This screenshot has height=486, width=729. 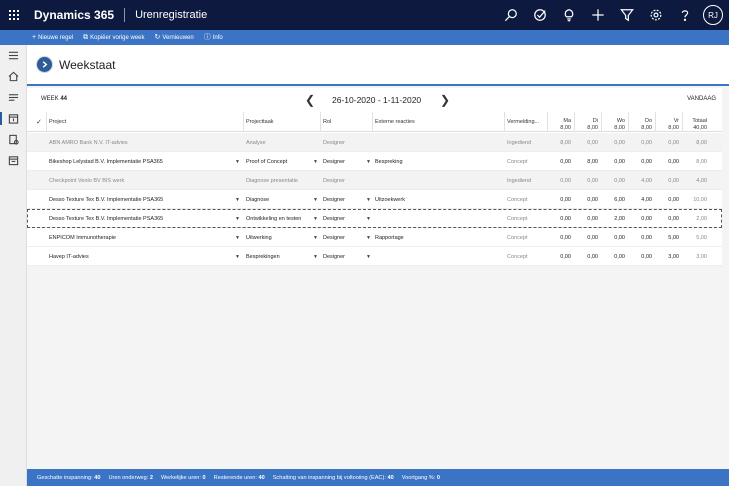 I want to click on new-line-button: + Nieuwe regel, so click(x=52, y=37).